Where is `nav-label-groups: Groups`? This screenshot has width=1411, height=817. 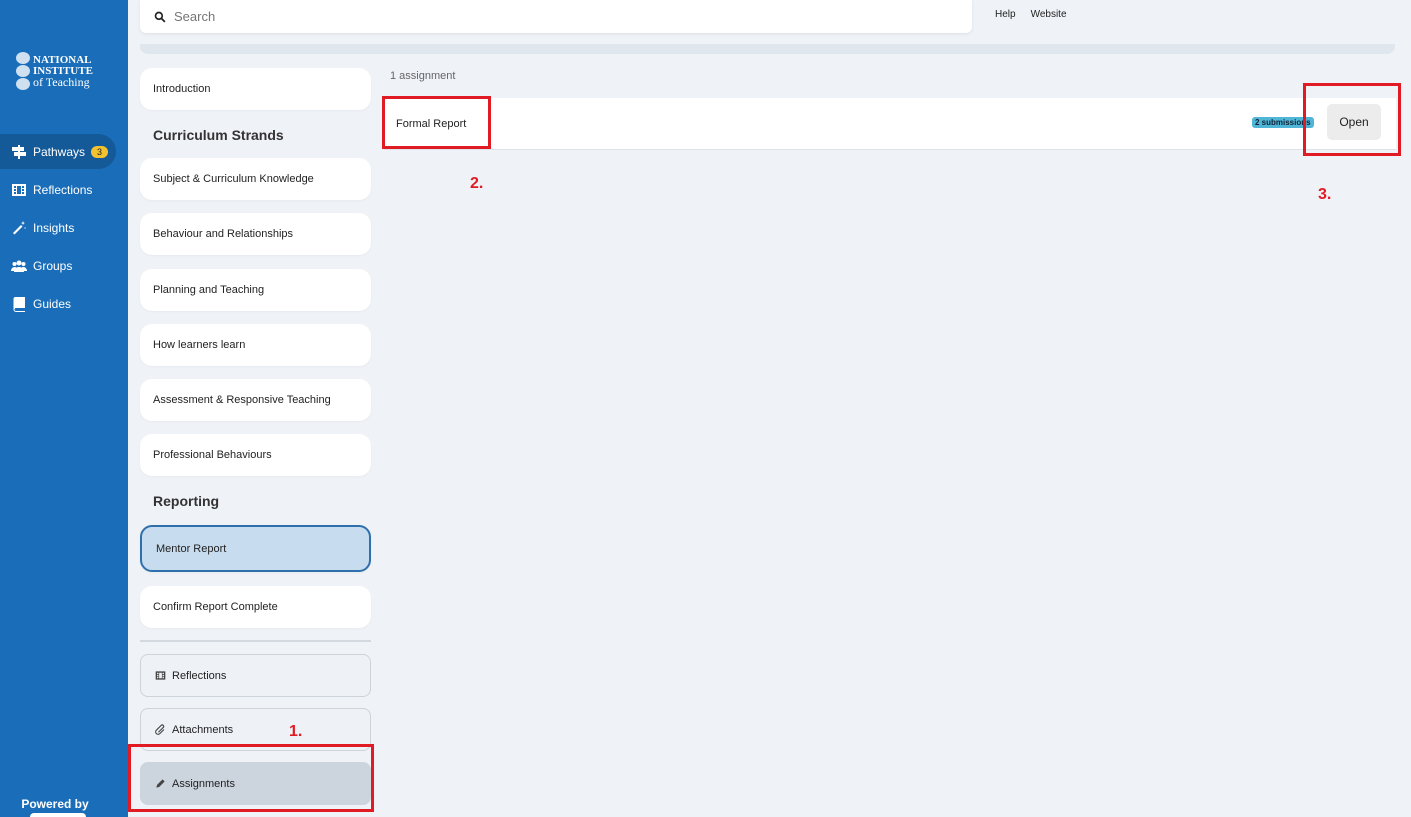
nav-label-groups: Groups is located at coordinates (53, 265).